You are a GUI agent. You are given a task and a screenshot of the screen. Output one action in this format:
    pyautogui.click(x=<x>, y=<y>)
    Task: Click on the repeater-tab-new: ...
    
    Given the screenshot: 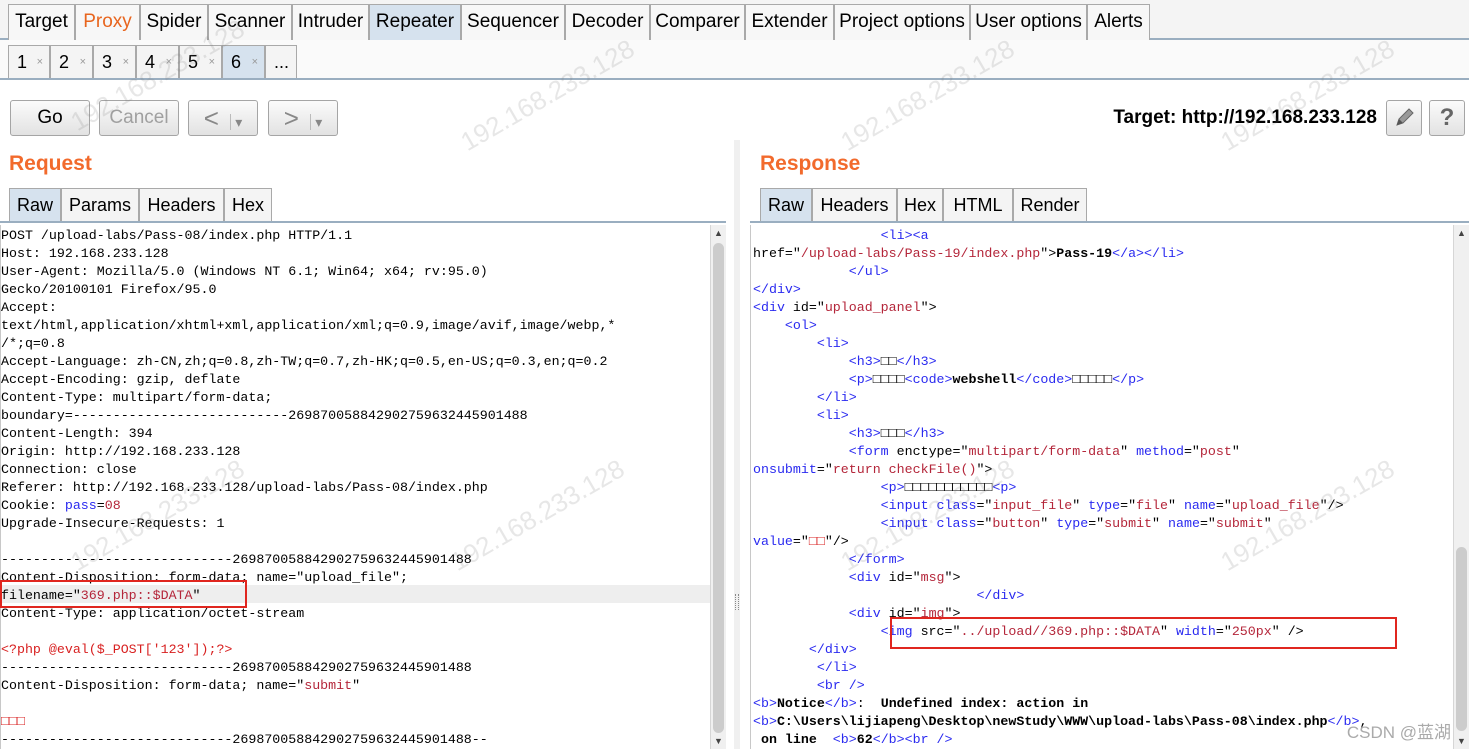 What is the action you would take?
    pyautogui.click(x=281, y=61)
    